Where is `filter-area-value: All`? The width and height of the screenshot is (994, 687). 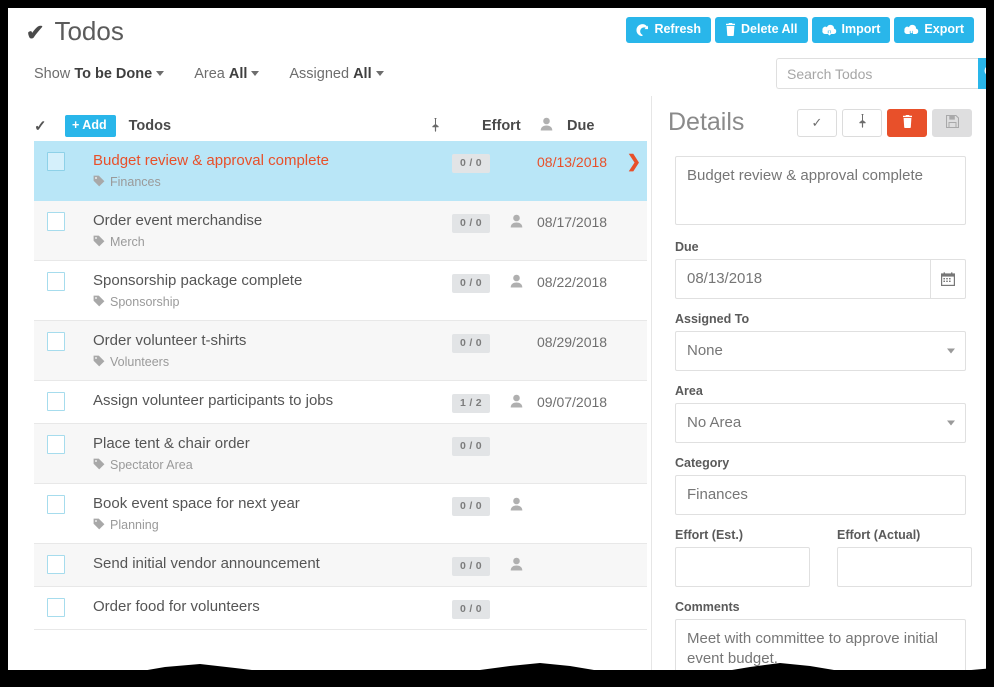
filter-area-value: All is located at coordinates (238, 74).